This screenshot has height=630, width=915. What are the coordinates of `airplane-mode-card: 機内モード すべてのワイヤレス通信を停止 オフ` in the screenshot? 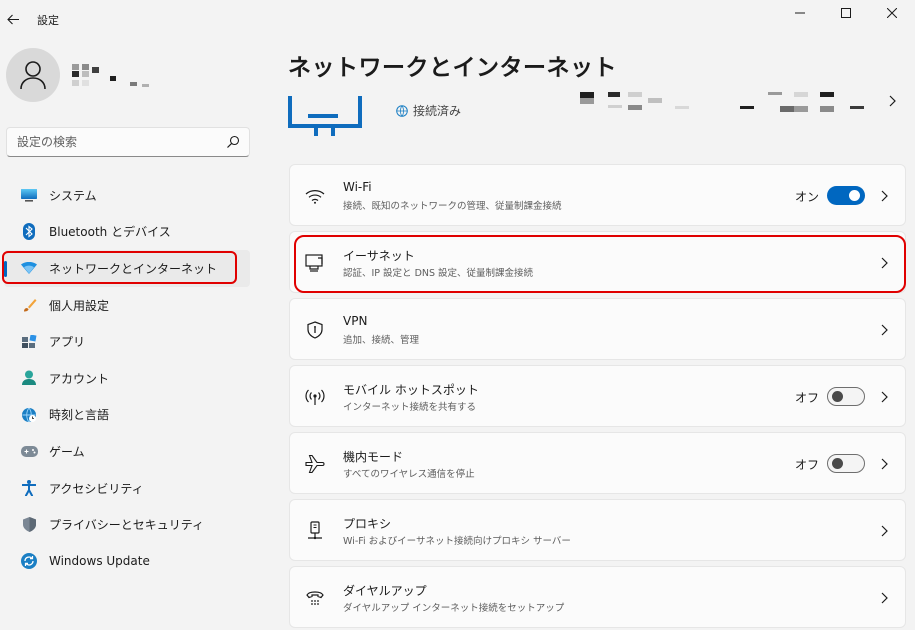 It's located at (597, 463).